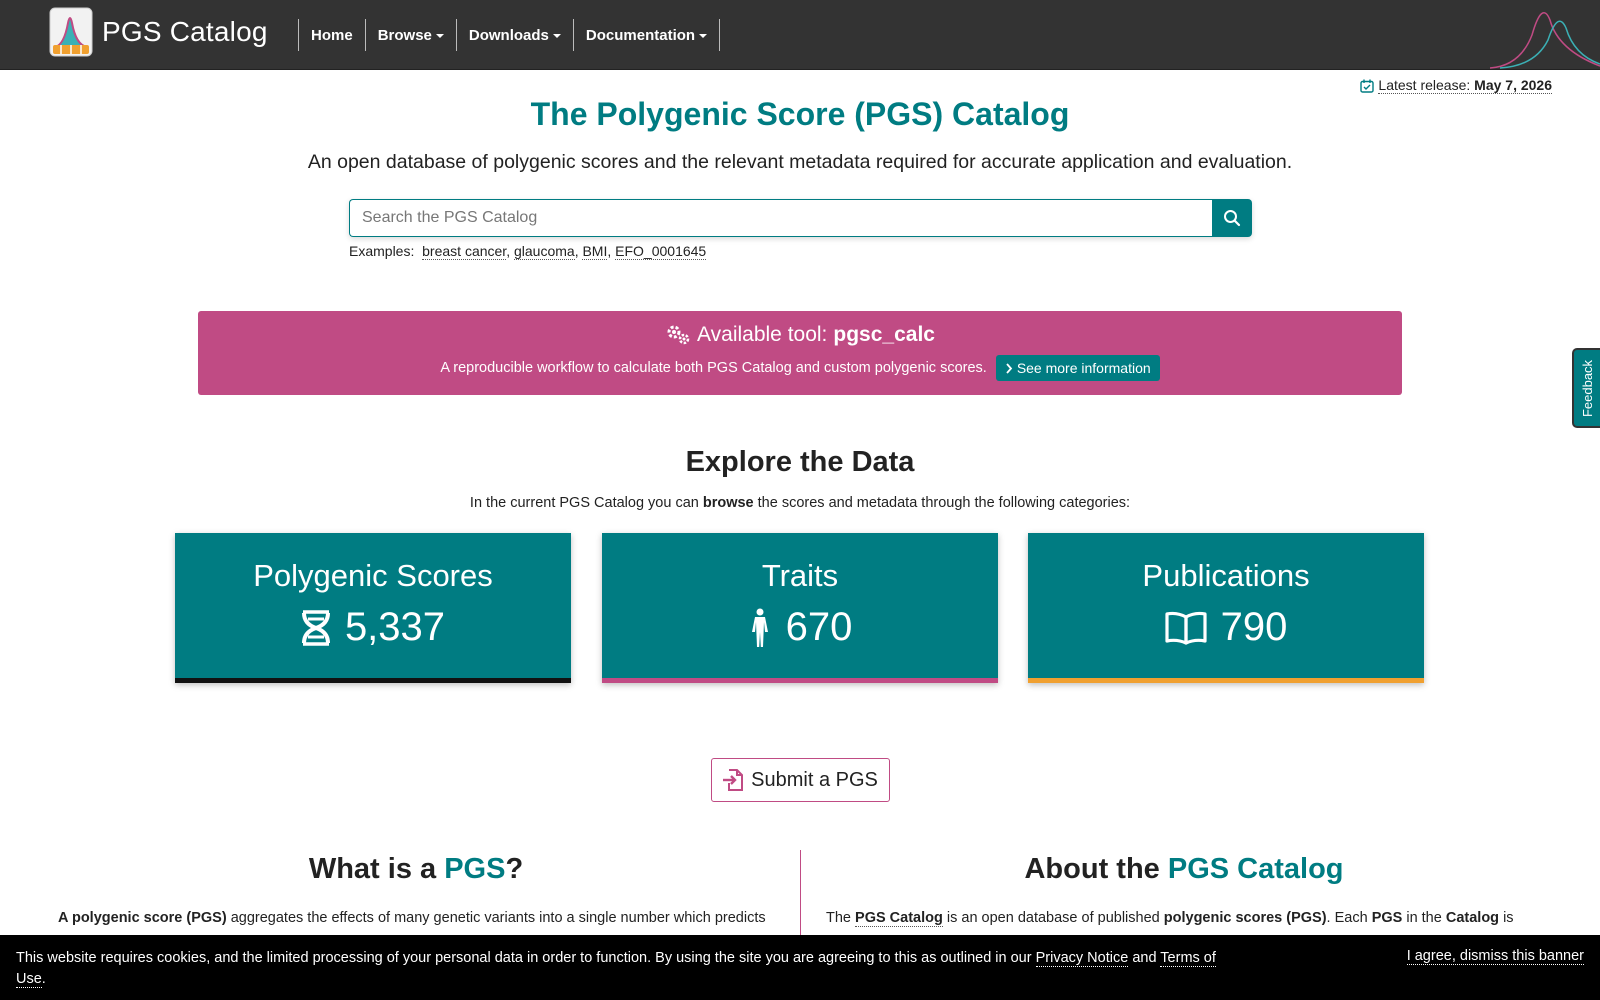 The height and width of the screenshot is (1000, 1600). I want to click on card-traits: Traits 670, so click(800, 608).